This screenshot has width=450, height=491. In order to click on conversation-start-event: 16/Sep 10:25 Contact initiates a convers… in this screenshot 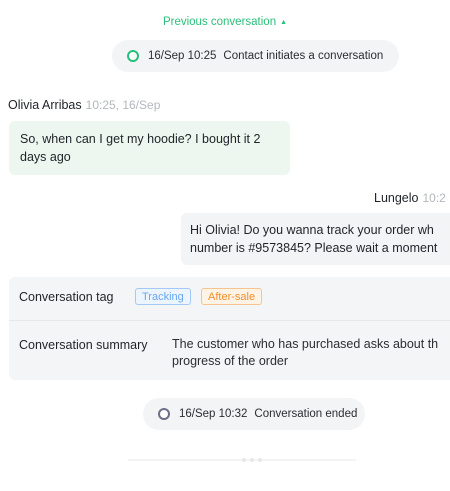, I will do `click(255, 56)`.